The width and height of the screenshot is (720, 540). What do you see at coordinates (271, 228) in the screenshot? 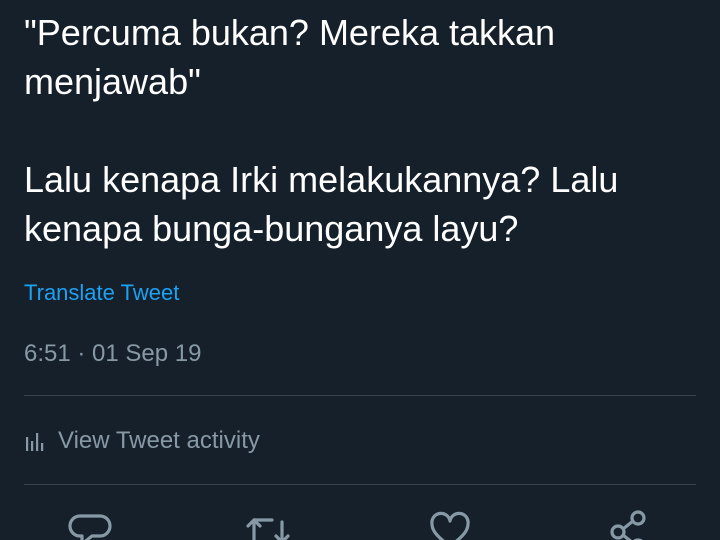
I see `tweet-text-line: kenapa bunga-bunganya layu?` at bounding box center [271, 228].